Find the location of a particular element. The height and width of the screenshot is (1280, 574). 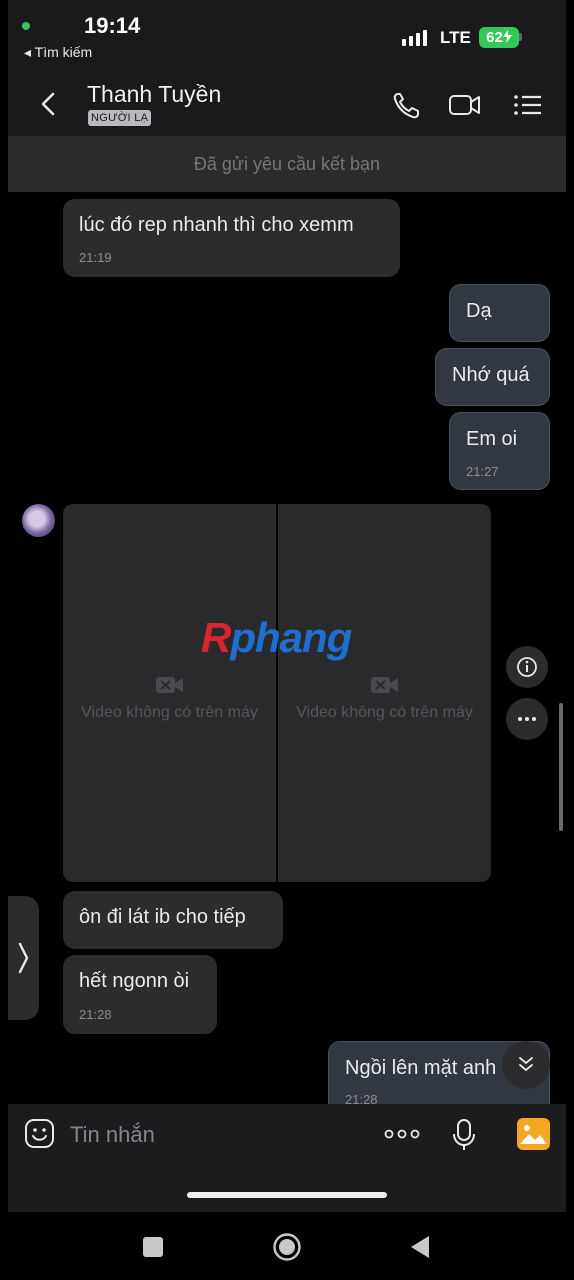

double-chevron-down-icon is located at coordinates (526, 1064).